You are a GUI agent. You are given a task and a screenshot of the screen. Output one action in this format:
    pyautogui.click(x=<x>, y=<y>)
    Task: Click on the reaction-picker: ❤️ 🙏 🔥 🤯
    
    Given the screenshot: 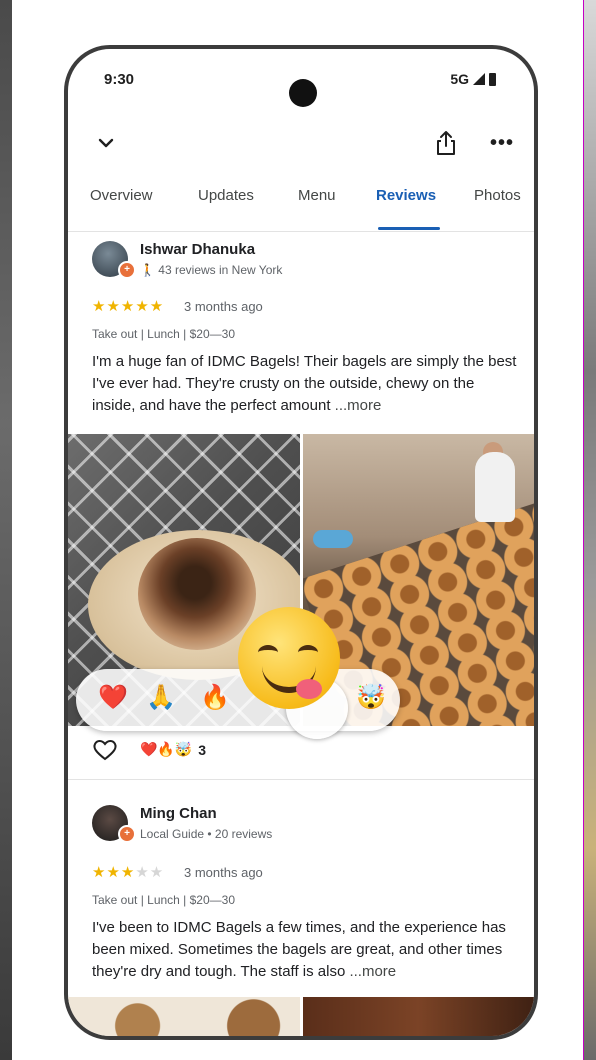 What is the action you would take?
    pyautogui.click(x=238, y=700)
    